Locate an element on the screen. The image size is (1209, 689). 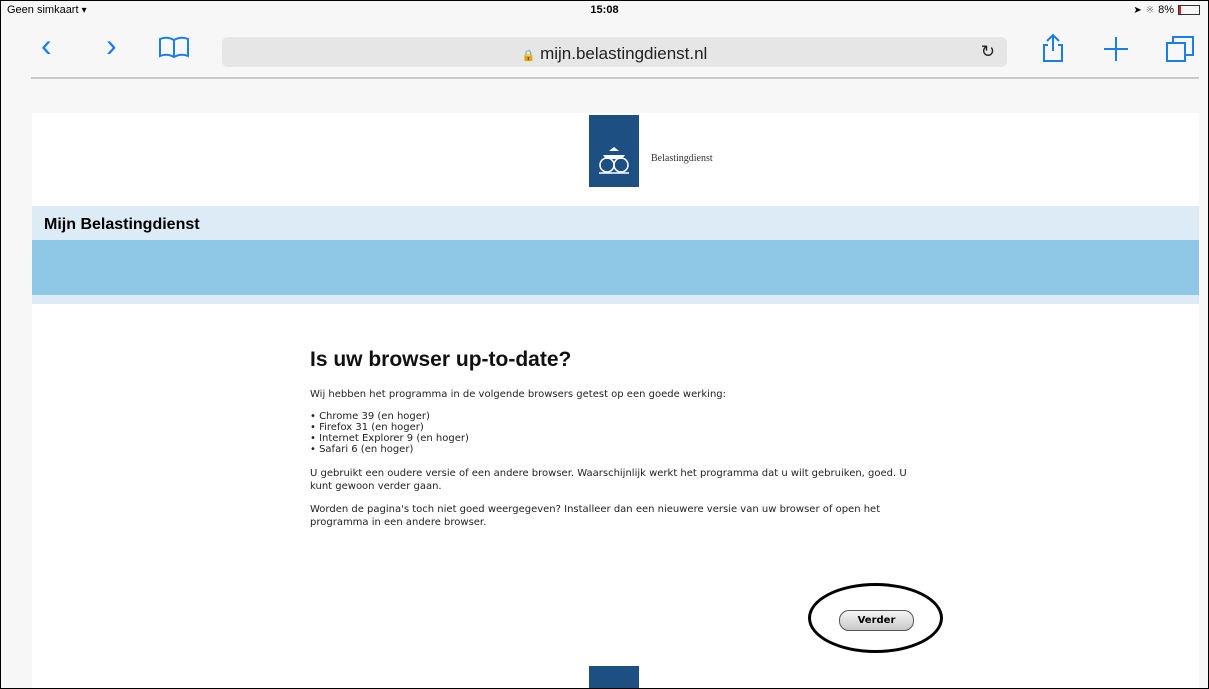
verder-button: Verder is located at coordinates (876, 620).